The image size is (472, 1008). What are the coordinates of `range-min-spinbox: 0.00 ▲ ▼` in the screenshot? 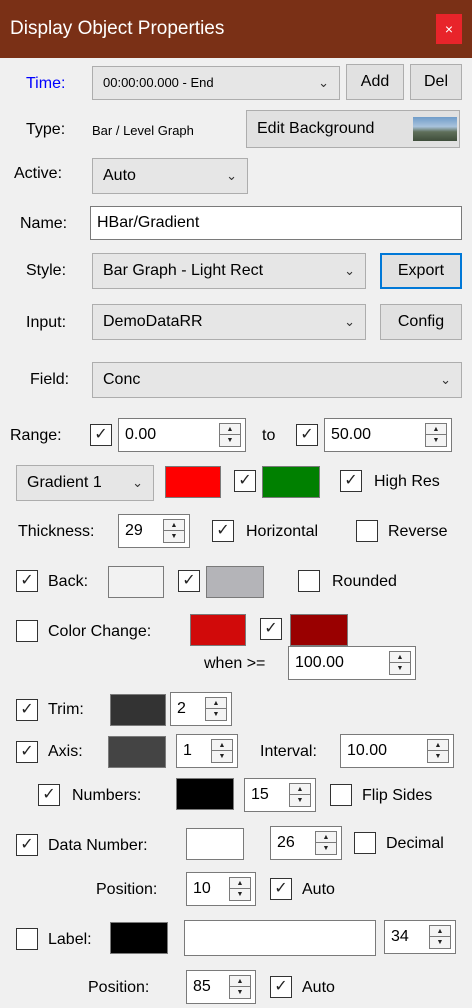 It's located at (182, 435).